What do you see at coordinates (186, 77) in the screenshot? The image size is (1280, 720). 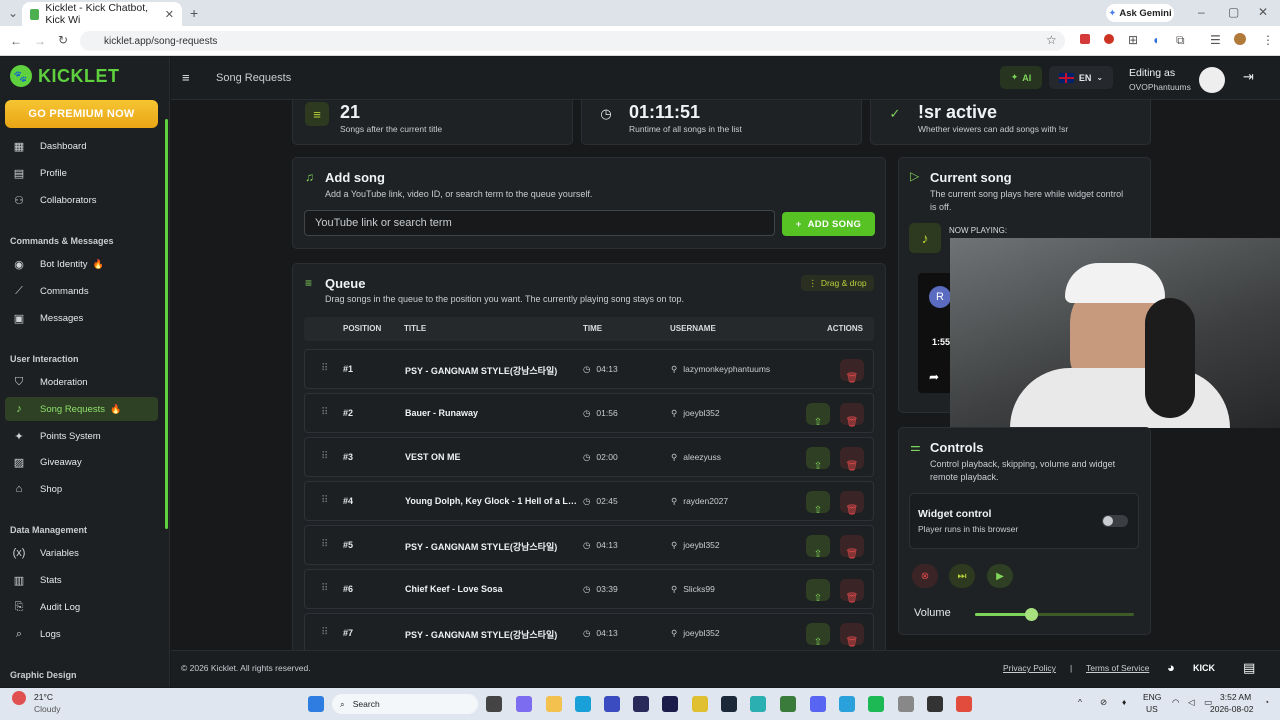 I see `menu-toggle-icon: ≡` at bounding box center [186, 77].